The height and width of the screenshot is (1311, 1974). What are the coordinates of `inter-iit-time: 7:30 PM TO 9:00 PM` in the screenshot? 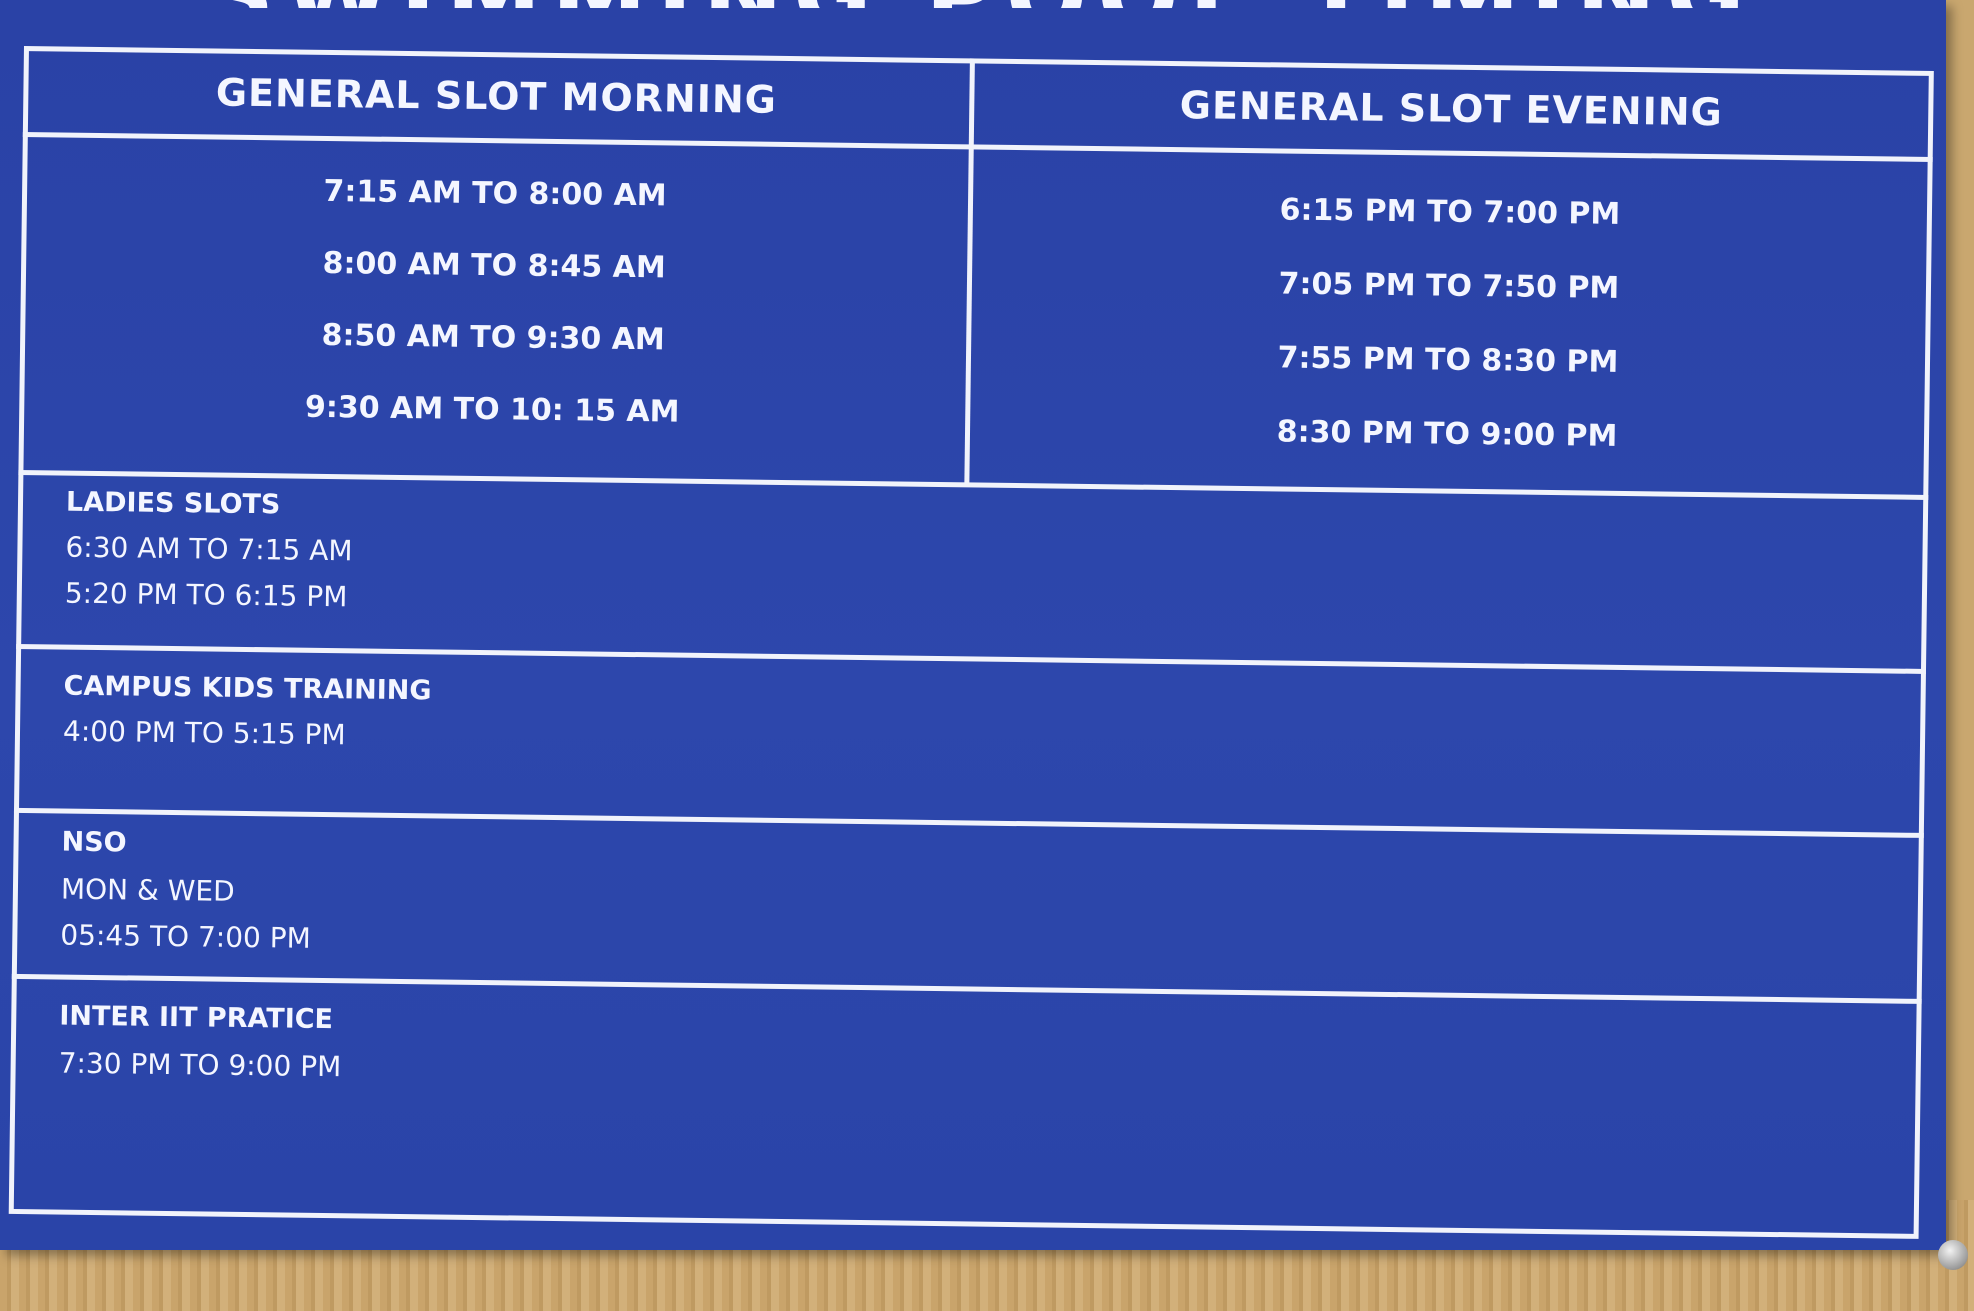 It's located at (200, 1065).